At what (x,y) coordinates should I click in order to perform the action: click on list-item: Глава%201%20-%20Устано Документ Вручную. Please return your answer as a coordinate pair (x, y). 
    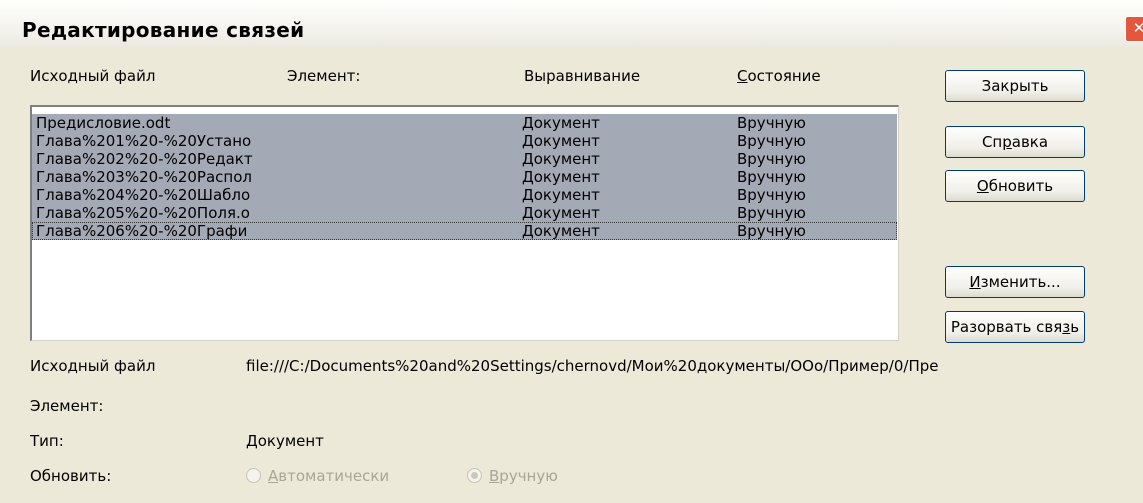
    Looking at the image, I should click on (464, 141).